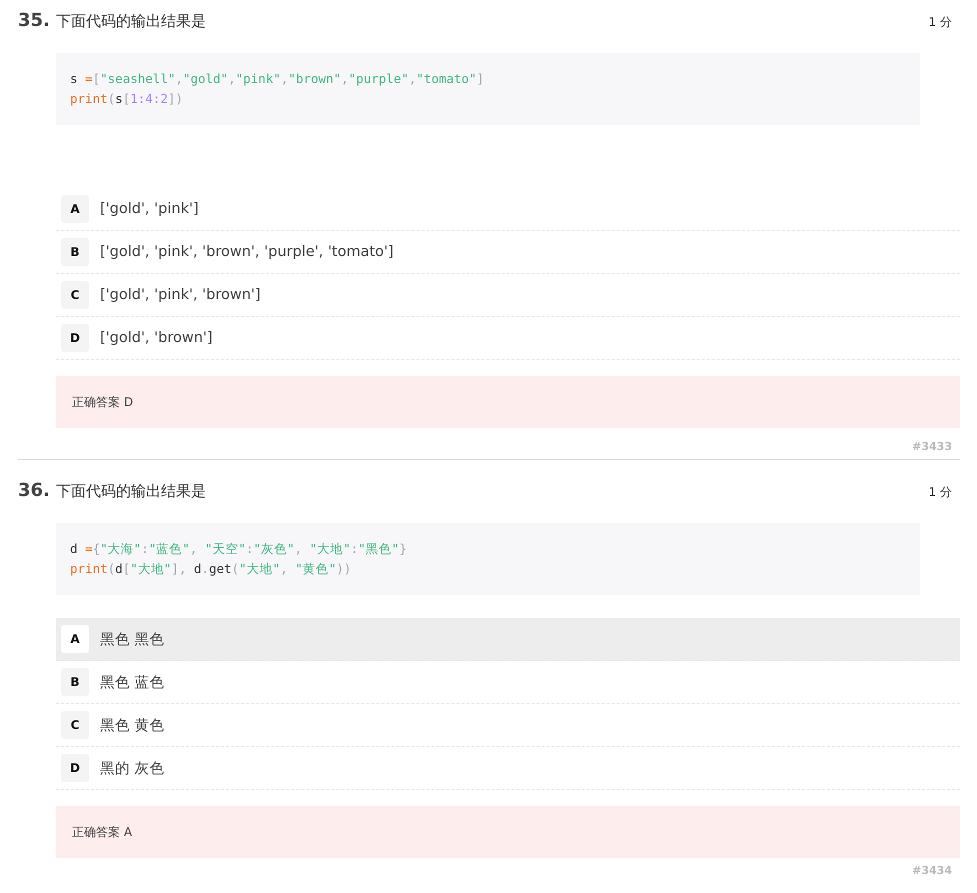  Describe the element at coordinates (278, 79) in the screenshot. I see `code-line: s =["seashell","gold","pink","brown","purple","tomato"]` at that location.